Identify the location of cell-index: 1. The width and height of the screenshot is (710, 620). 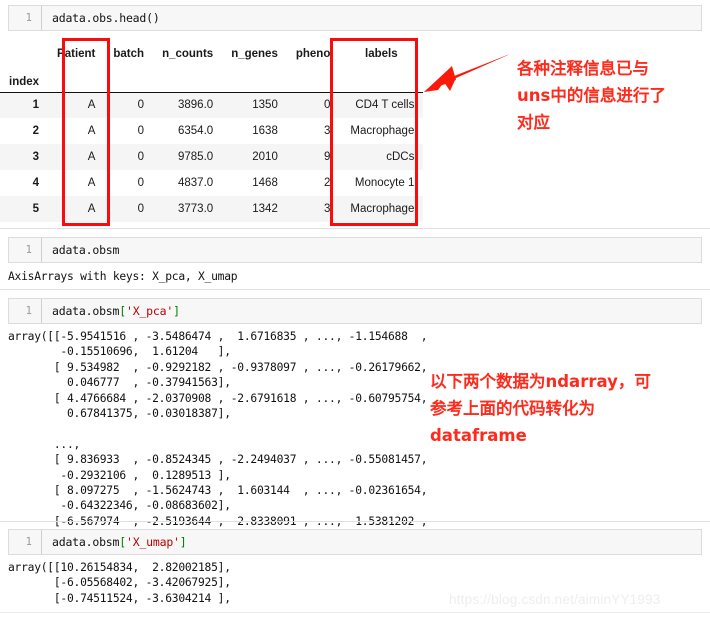
(24, 105).